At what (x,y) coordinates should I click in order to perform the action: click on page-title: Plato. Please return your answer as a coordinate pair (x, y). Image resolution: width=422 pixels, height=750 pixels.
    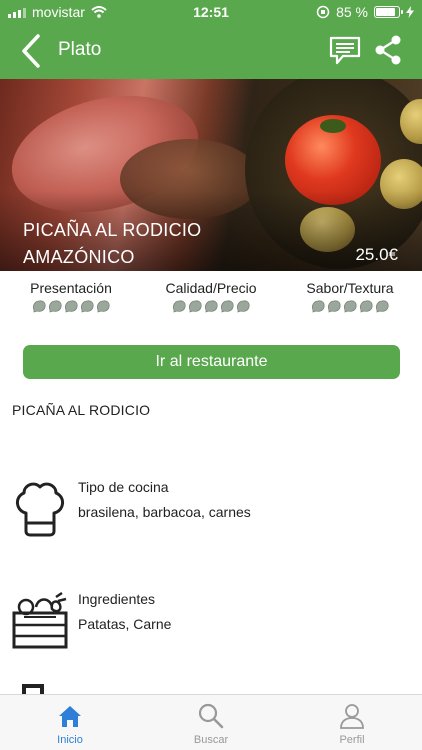
    Looking at the image, I should click on (80, 49).